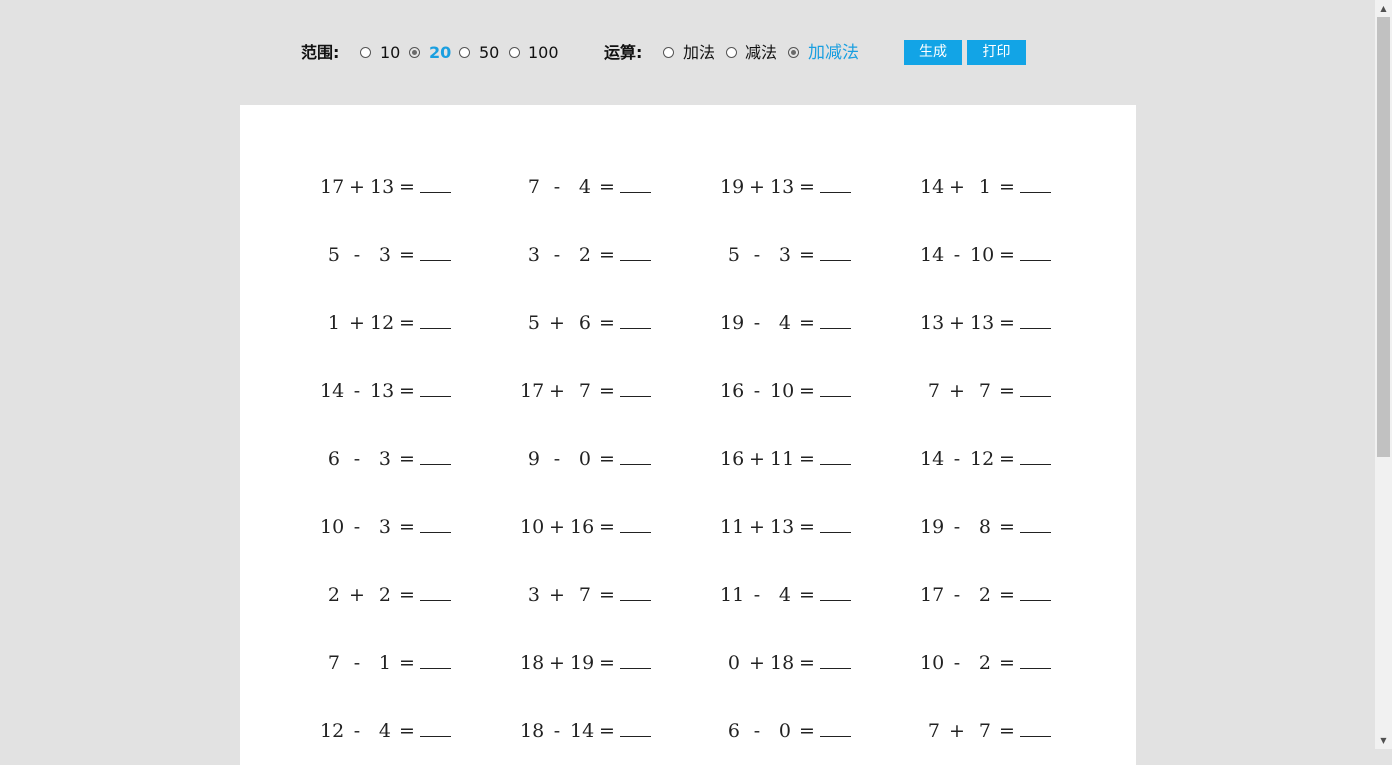 Image resolution: width=1392 pixels, height=765 pixels. I want to click on problem-item: 7 +7 =, so click(1005, 391).